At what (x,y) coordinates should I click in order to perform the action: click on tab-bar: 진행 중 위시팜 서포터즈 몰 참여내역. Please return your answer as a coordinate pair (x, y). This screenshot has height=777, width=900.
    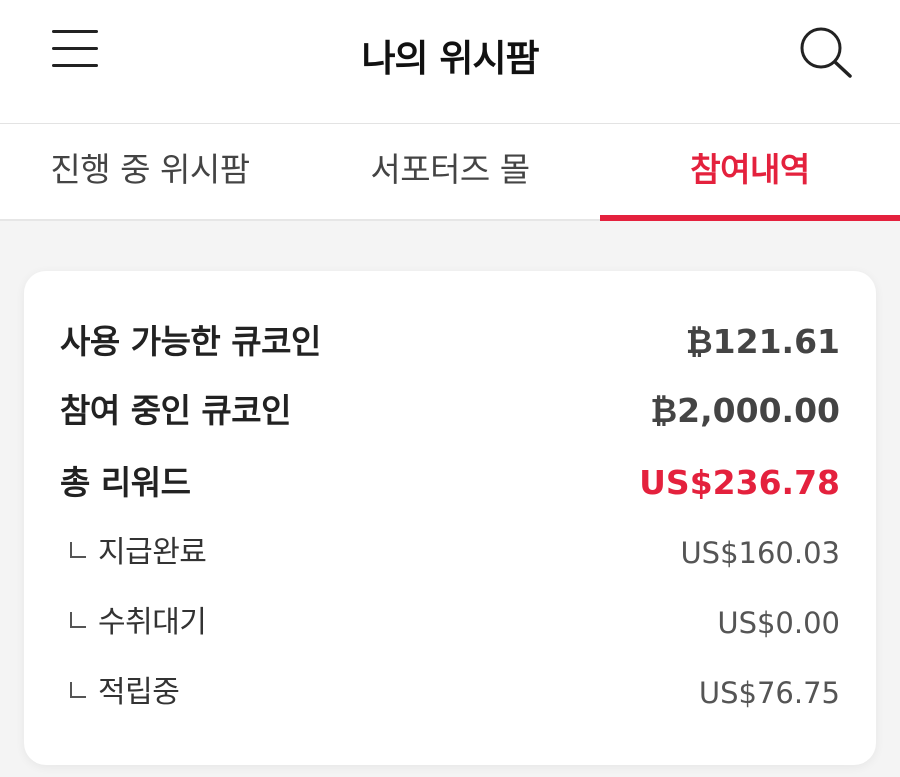
    Looking at the image, I should click on (450, 172).